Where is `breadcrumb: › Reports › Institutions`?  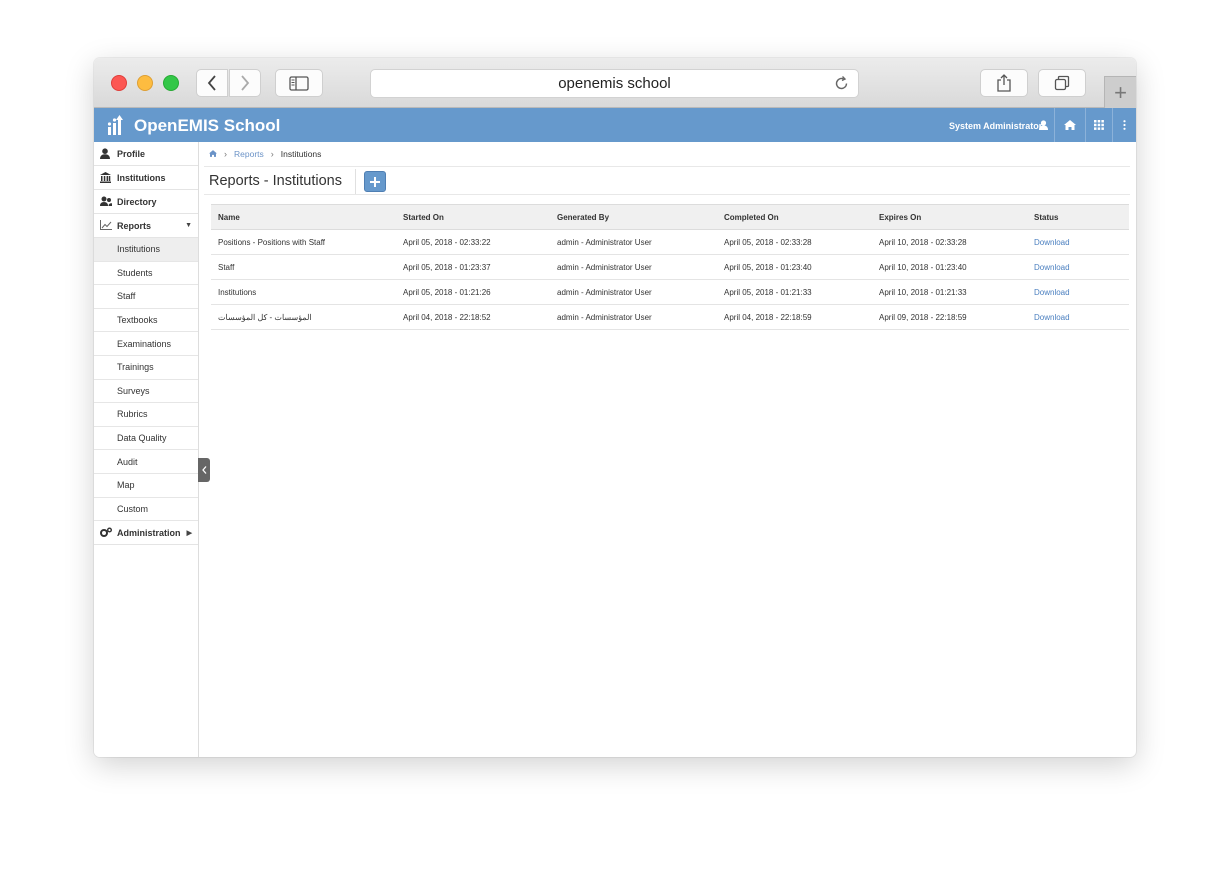
breadcrumb: › Reports › Institutions is located at coordinates (265, 154).